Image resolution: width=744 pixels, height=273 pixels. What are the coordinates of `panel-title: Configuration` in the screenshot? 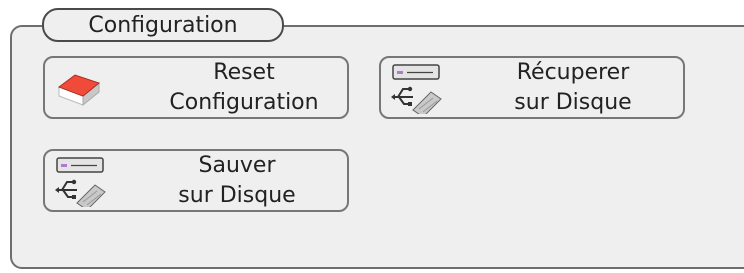 It's located at (163, 25).